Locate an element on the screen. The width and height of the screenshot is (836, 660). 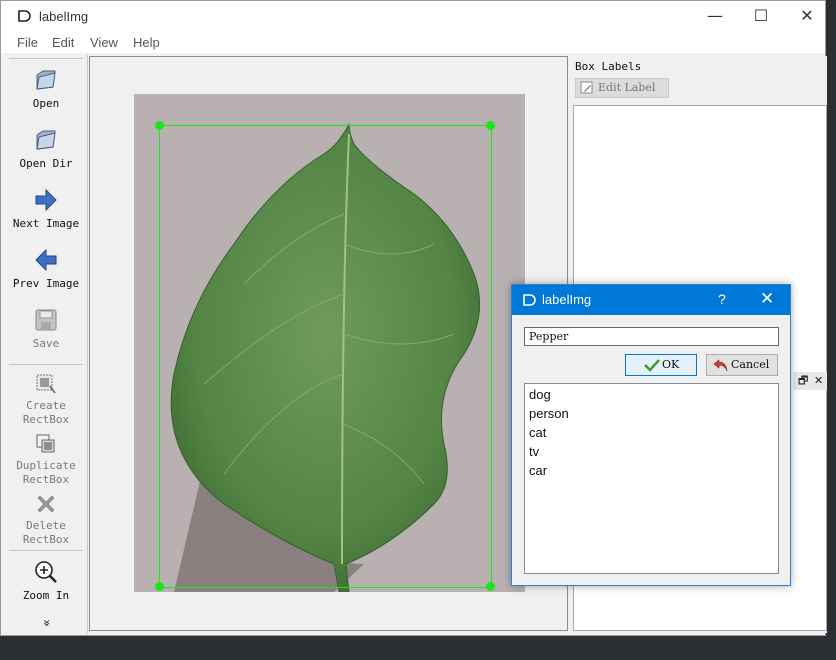
bbox-handle-top-right is located at coordinates (490, 125).